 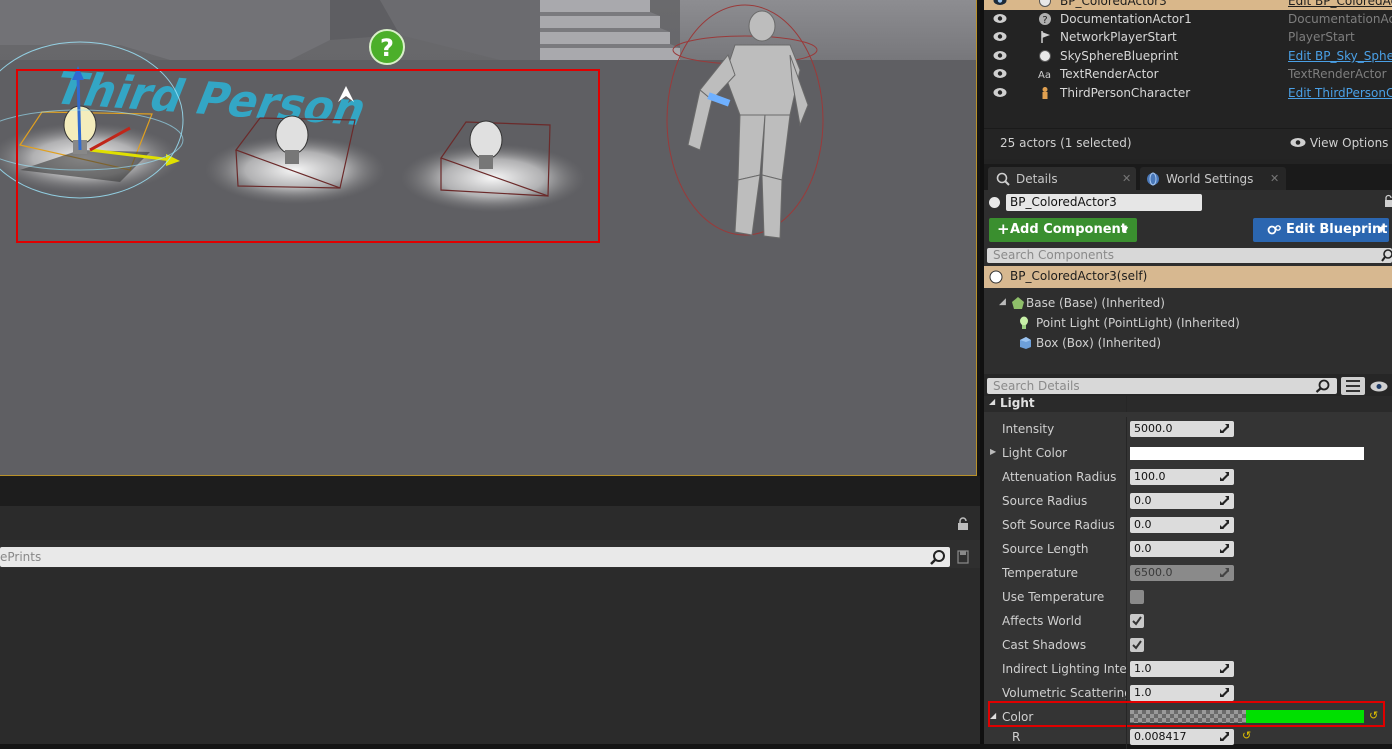 What do you see at coordinates (1182, 501) in the screenshot?
I see `source-radius-field: 0.0` at bounding box center [1182, 501].